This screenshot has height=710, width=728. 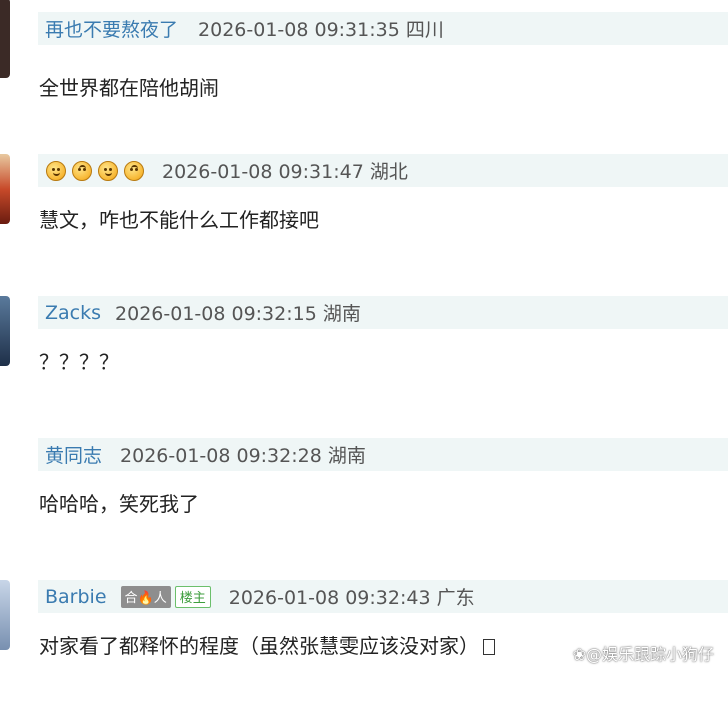 I want to click on timestamp: 2026-01-08 09:31:47, so click(x=263, y=172).